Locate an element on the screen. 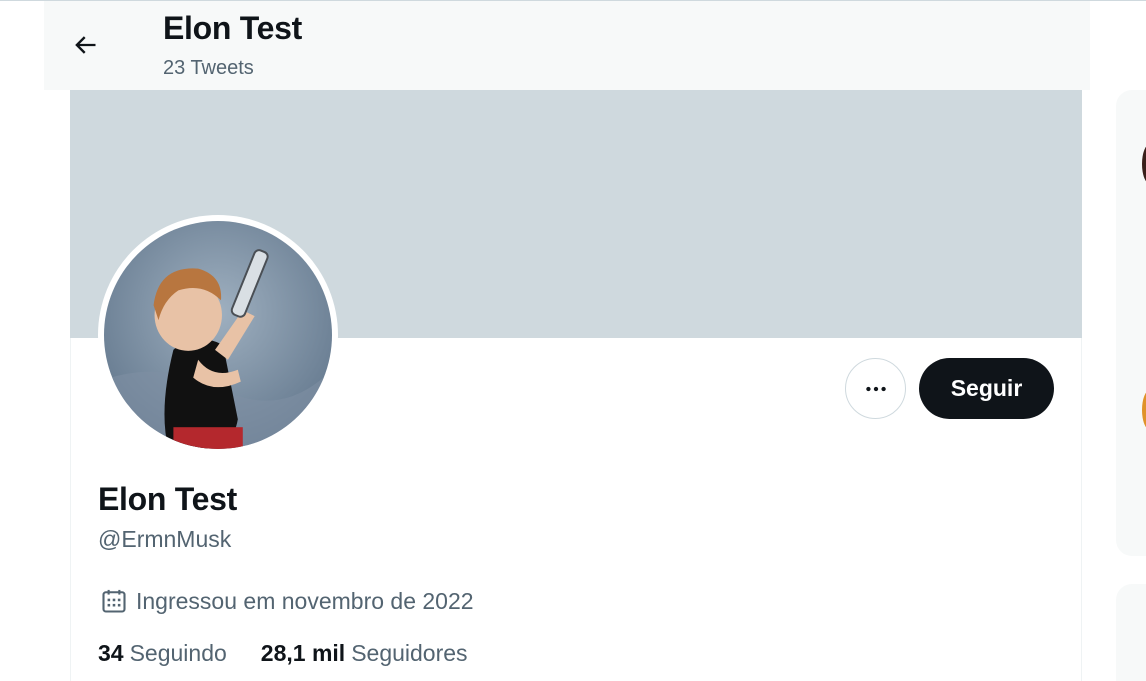 The image size is (1146, 681). avatar-photo is located at coordinates (218, 335).